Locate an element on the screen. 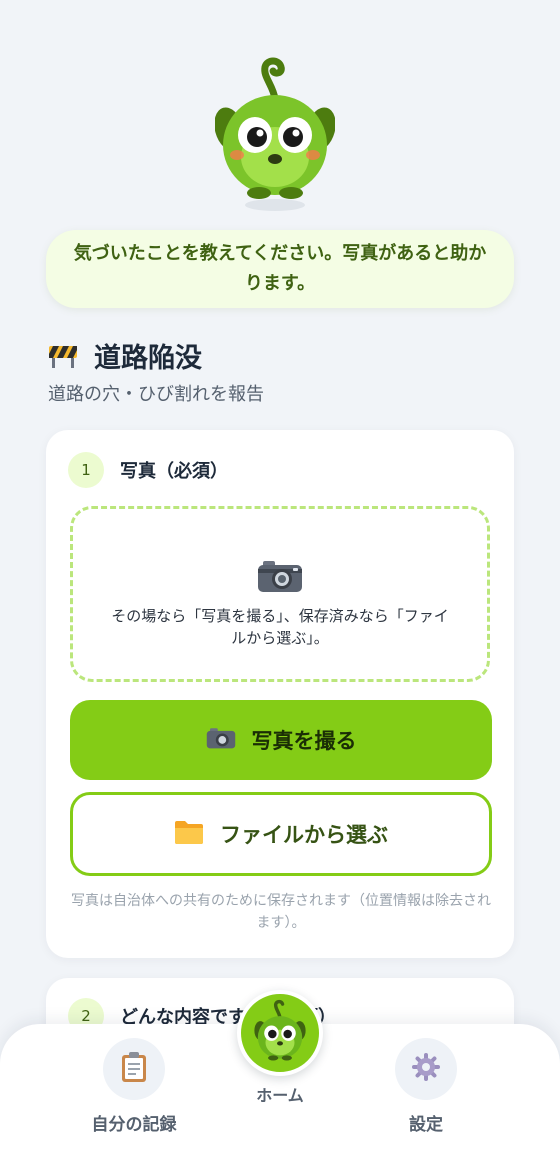 This screenshot has width=560, height=1149. nav-records-button: 自分の記録 is located at coordinates (134, 1086).